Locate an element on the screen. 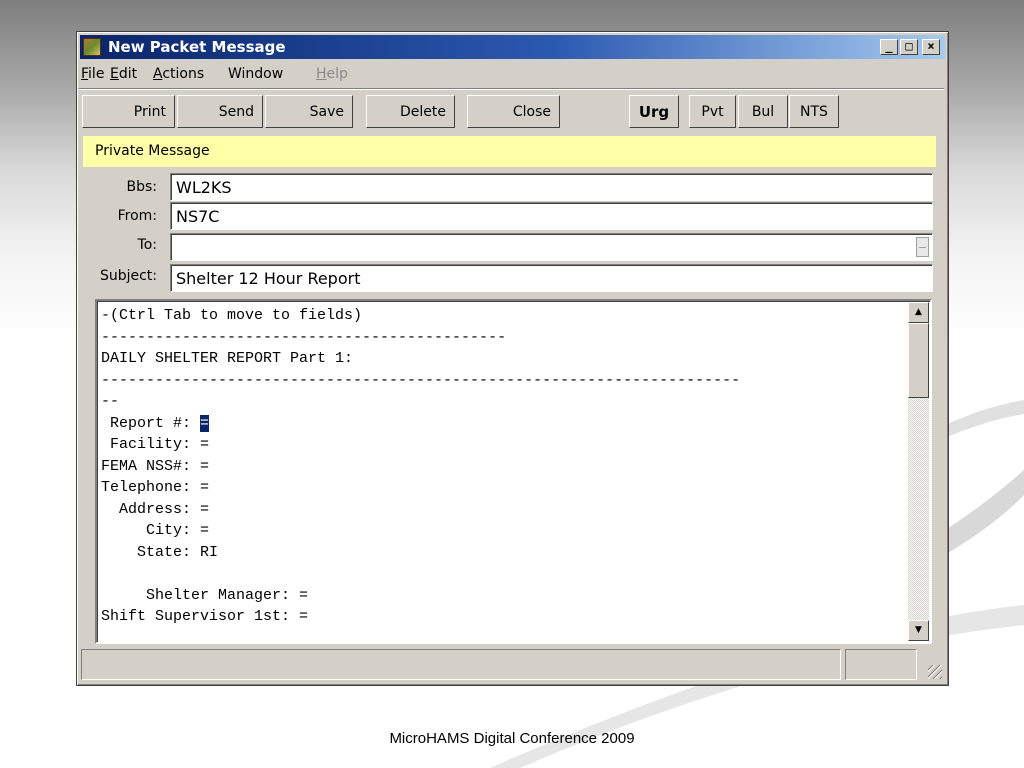 The height and width of the screenshot is (768, 1024). print-button: Print is located at coordinates (128, 111).